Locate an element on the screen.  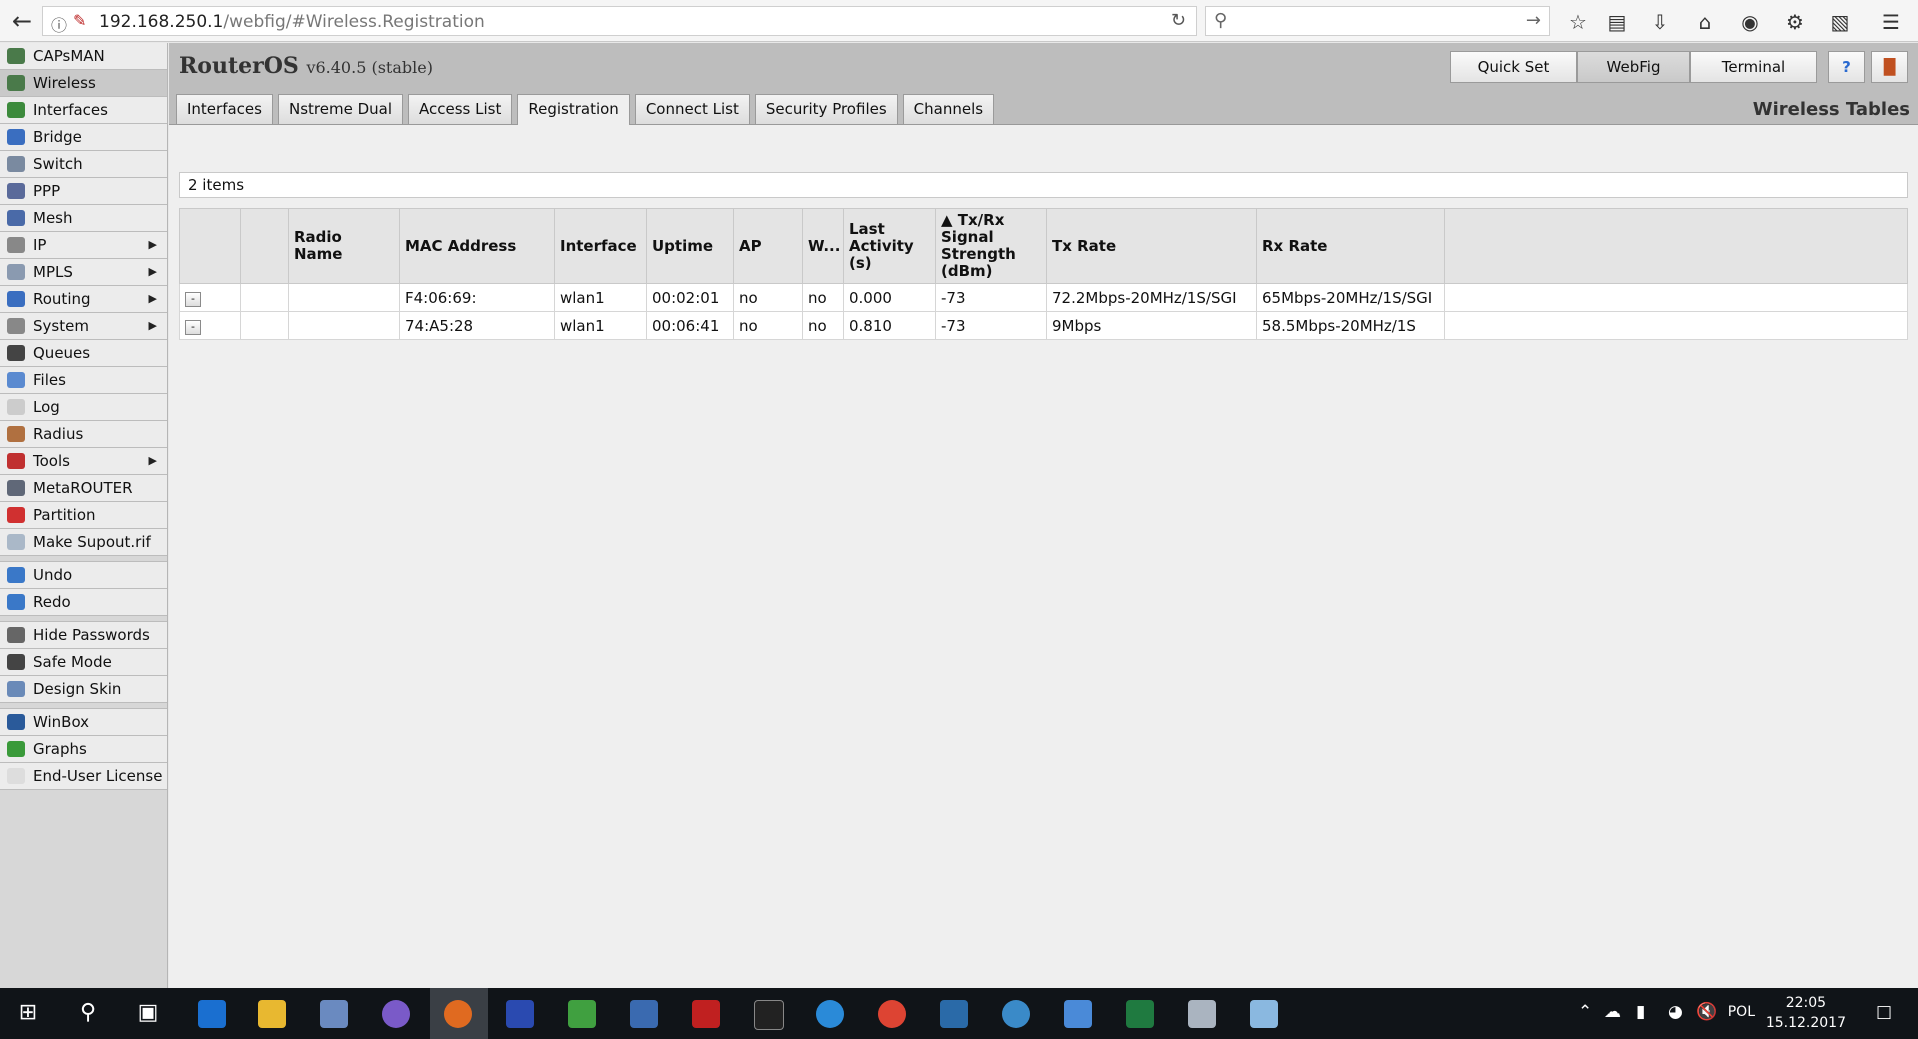
column-header: Interface is located at coordinates (600, 246).